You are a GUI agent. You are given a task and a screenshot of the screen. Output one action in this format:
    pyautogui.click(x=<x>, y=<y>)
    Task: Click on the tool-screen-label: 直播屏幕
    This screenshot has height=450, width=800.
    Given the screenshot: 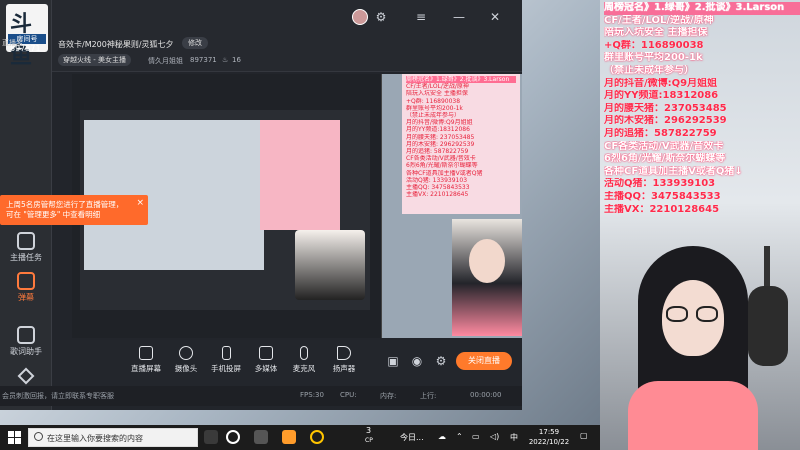 What is the action you would take?
    pyautogui.click(x=146, y=368)
    